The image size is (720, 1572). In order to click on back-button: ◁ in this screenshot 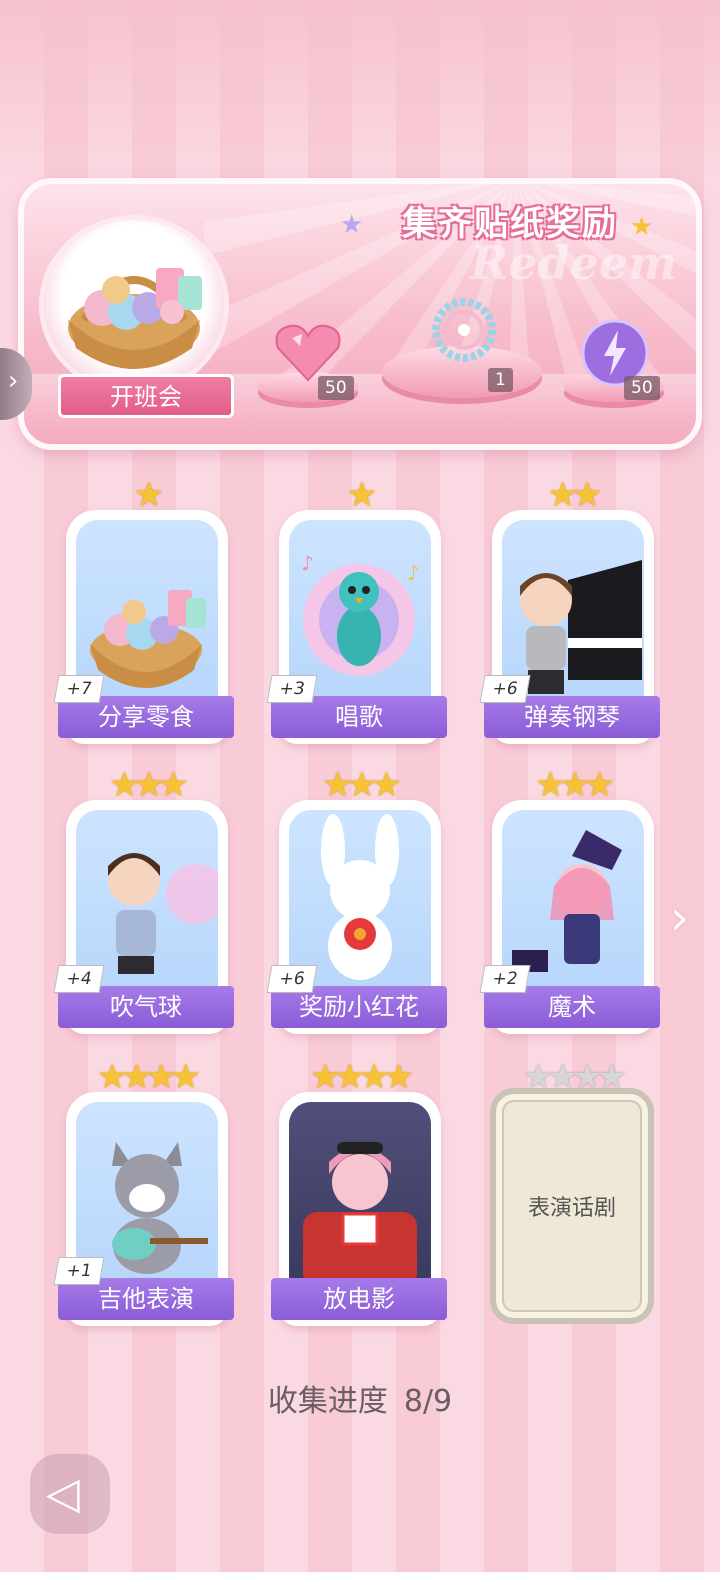, I will do `click(70, 1494)`.